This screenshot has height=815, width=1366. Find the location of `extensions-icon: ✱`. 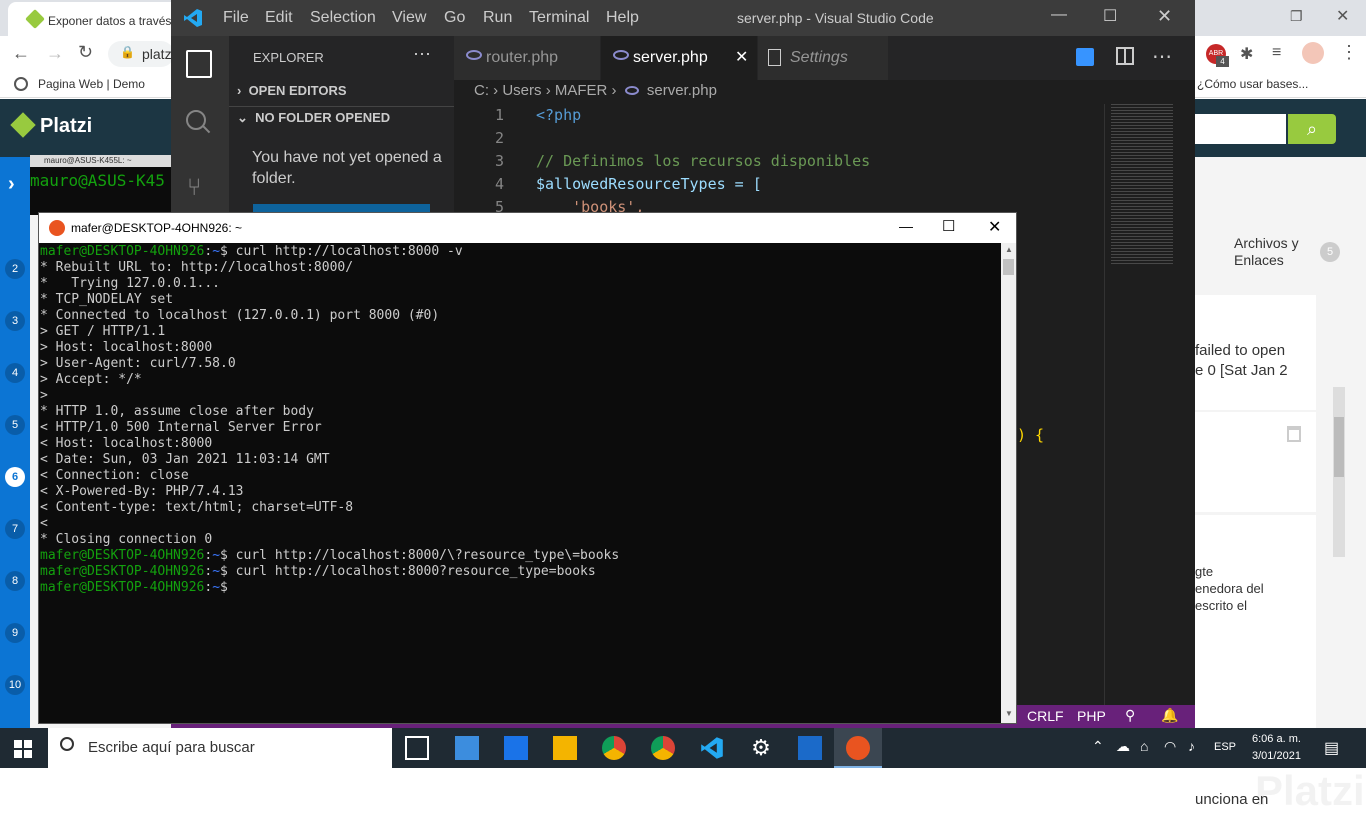

extensions-icon: ✱ is located at coordinates (1246, 54).